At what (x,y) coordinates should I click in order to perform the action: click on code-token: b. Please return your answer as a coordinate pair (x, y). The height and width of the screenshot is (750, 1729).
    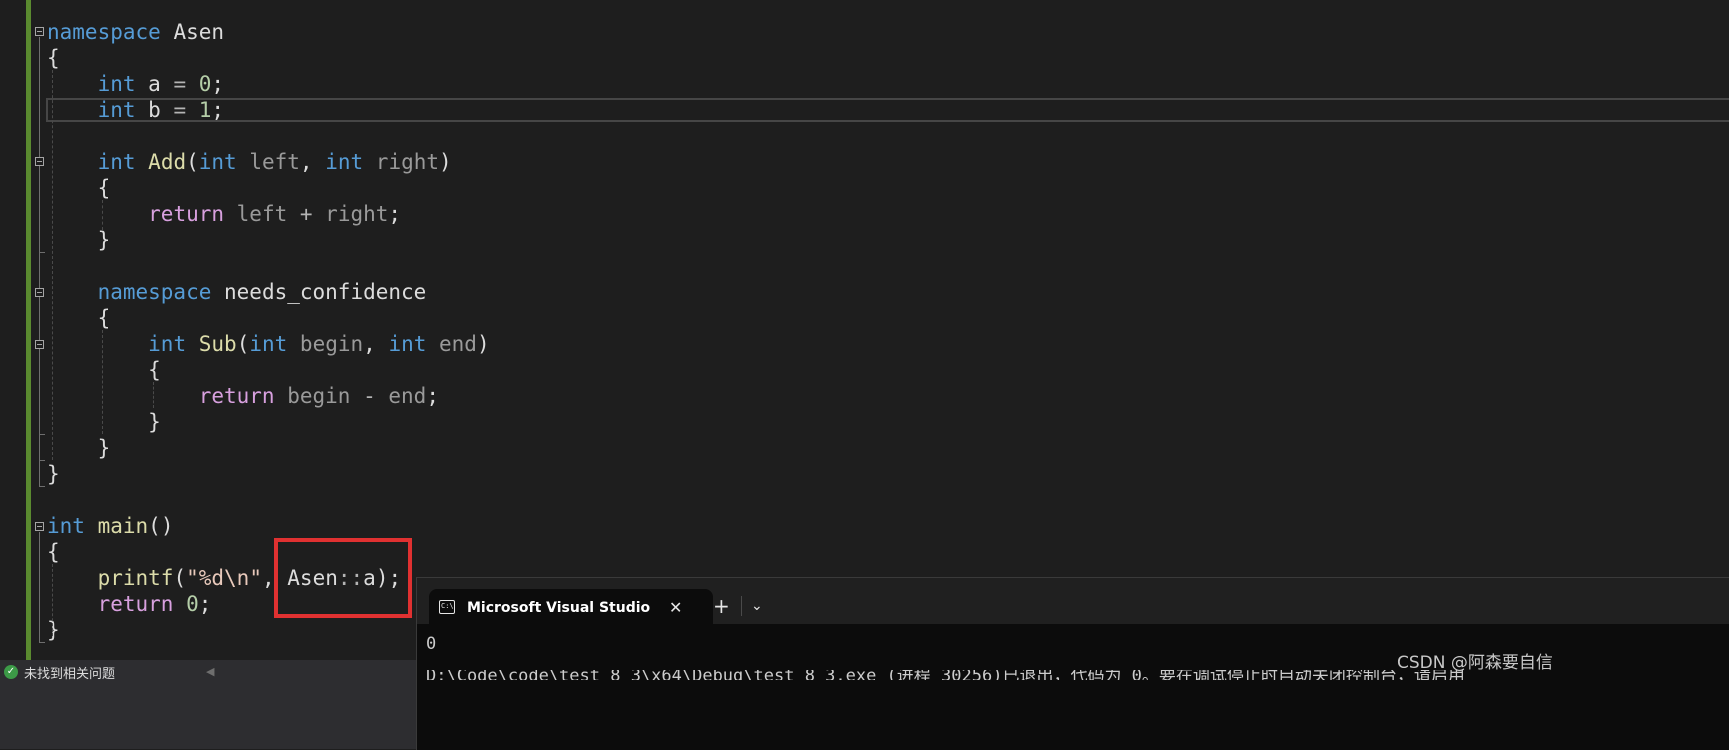
    Looking at the image, I should click on (154, 110).